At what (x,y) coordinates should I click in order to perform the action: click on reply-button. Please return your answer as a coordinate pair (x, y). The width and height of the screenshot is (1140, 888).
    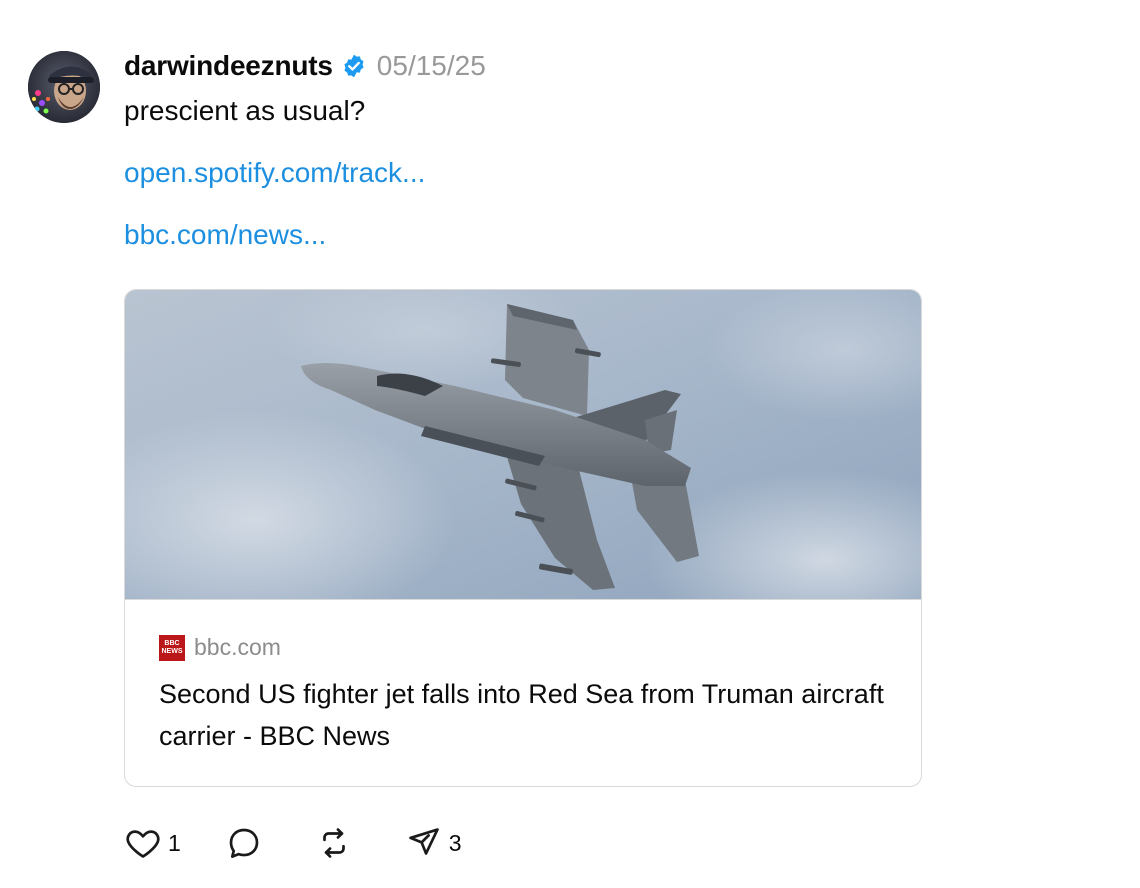
    Looking at the image, I should click on (244, 843).